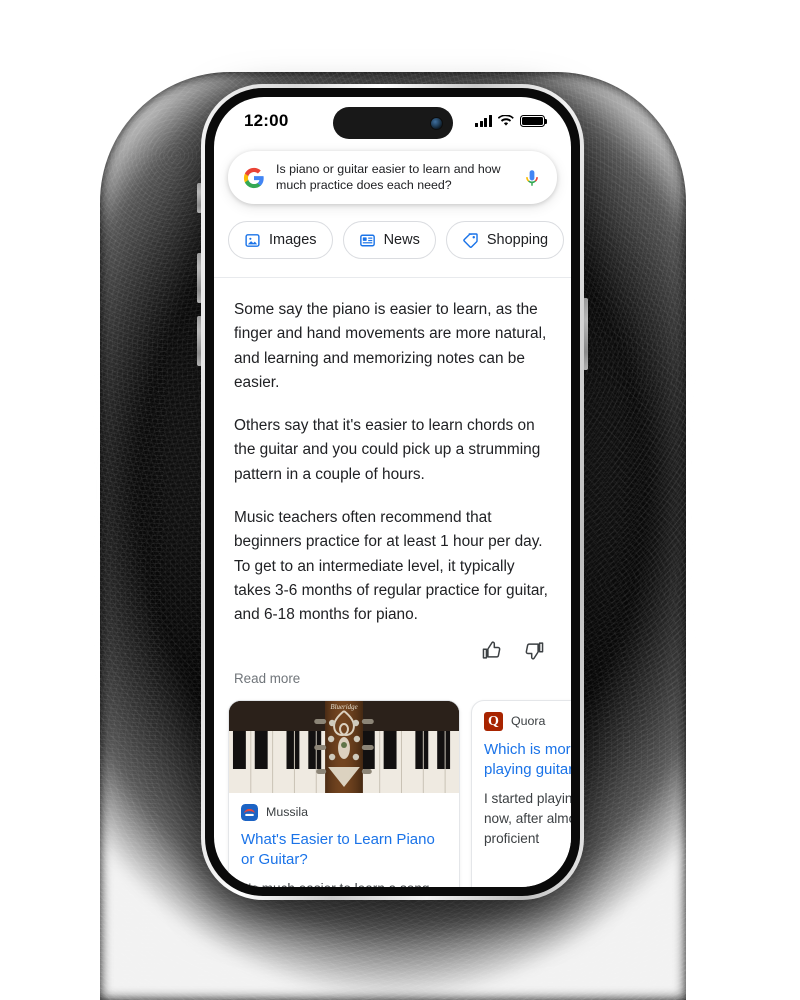 This screenshot has width=800, height=1000. What do you see at coordinates (470, 240) in the screenshot?
I see `price-tag-icon` at bounding box center [470, 240].